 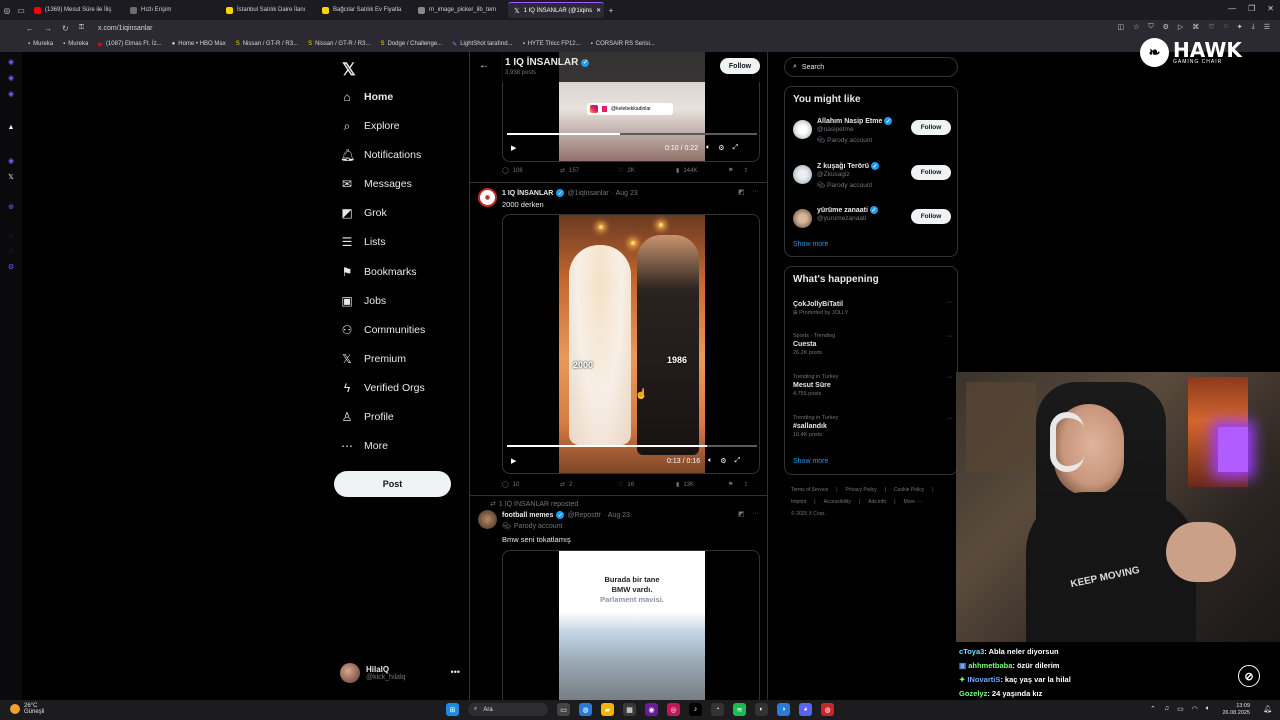 I want to click on avatar, so click(x=487, y=519).